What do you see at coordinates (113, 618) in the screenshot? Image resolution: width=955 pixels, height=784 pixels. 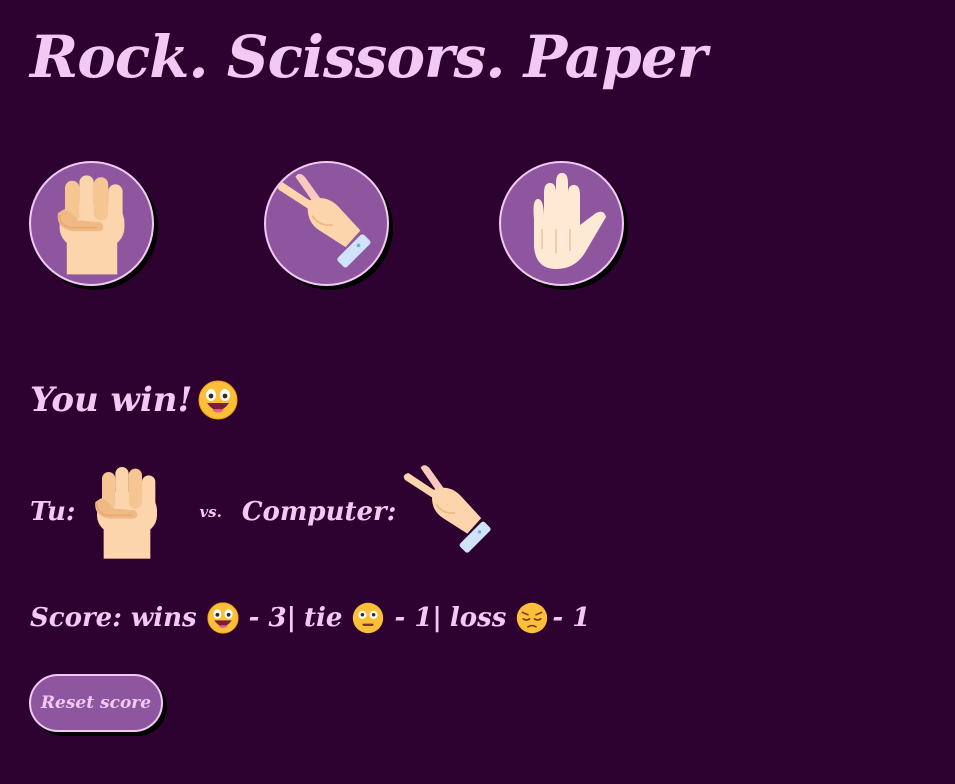 I see `score-prefix: Score: wins` at bounding box center [113, 618].